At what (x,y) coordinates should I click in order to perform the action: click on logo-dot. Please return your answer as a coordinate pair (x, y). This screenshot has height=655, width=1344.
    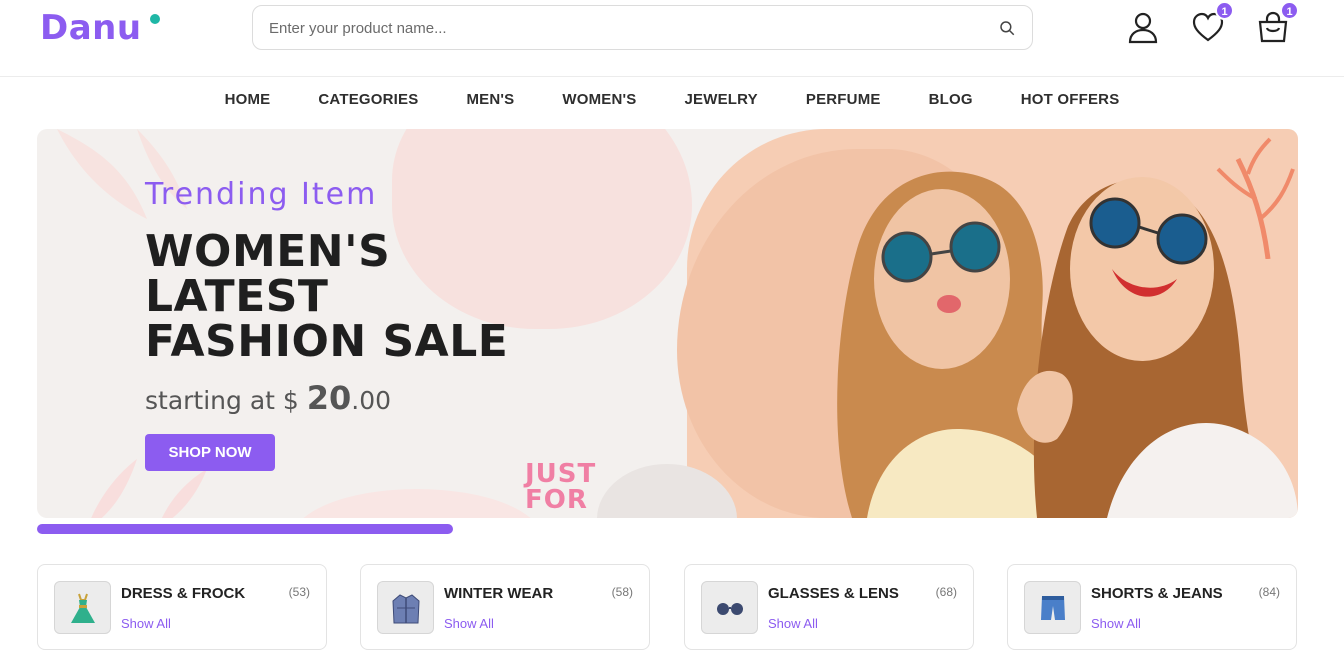
    Looking at the image, I should click on (155, 19).